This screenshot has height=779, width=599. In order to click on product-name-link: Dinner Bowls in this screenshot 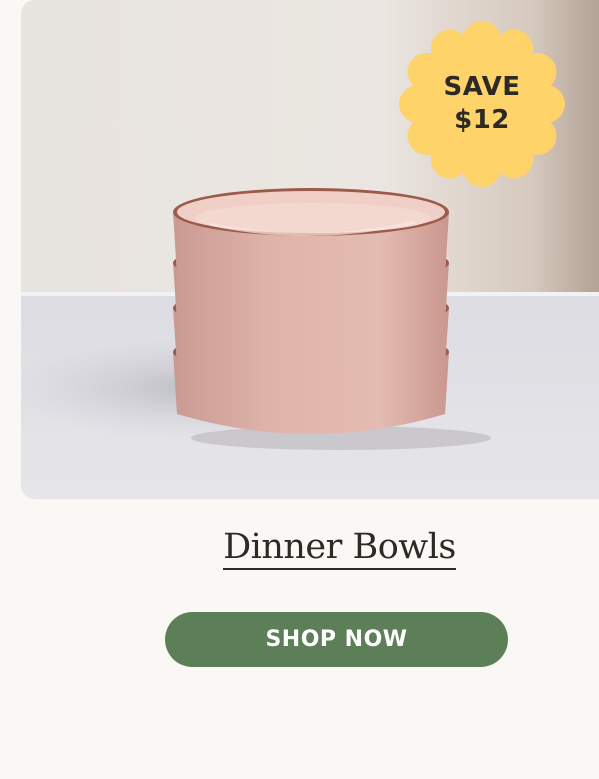, I will do `click(339, 548)`.